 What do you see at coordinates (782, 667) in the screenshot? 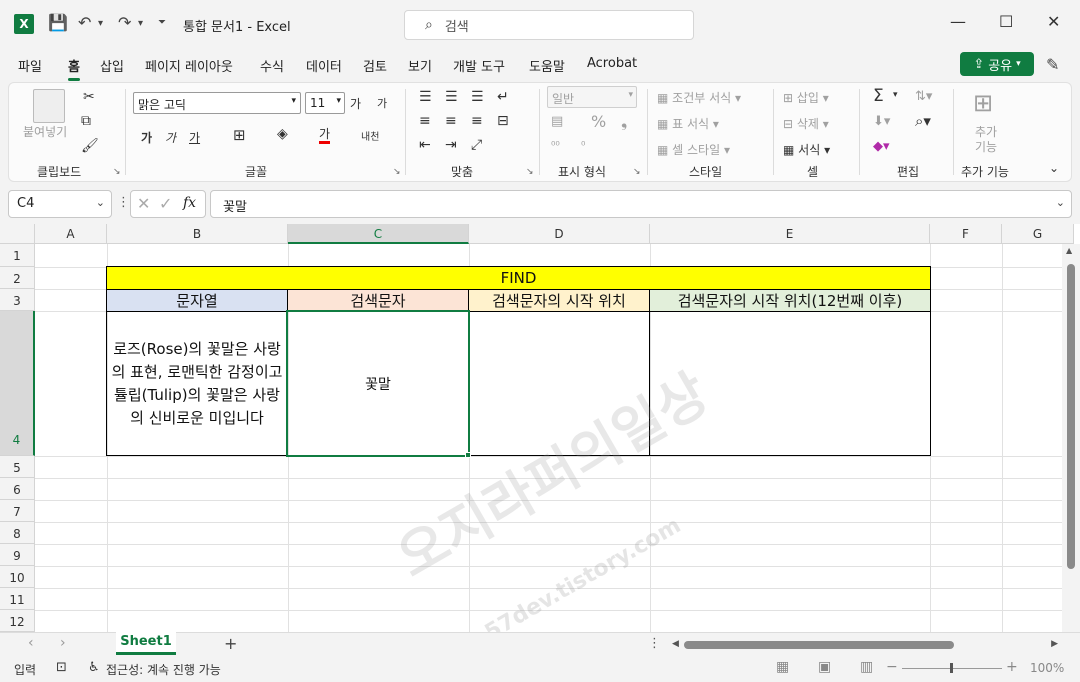
I see `normal-view-icon: ▦` at bounding box center [782, 667].